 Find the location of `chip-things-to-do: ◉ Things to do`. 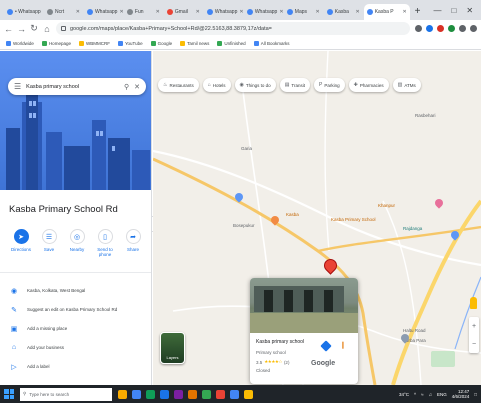

chip-things-to-do: ◉ Things to do is located at coordinates (255, 85).